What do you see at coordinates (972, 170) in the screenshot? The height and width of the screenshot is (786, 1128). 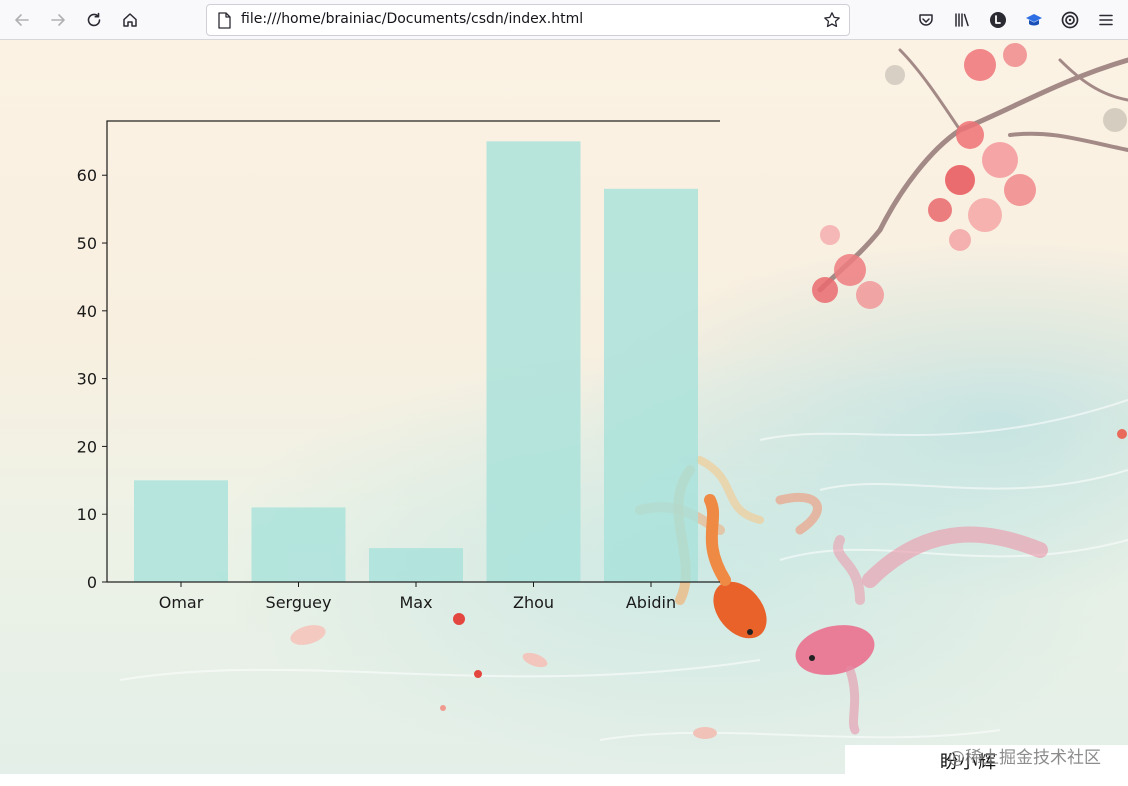 I see `blossom-branch` at bounding box center [972, 170].